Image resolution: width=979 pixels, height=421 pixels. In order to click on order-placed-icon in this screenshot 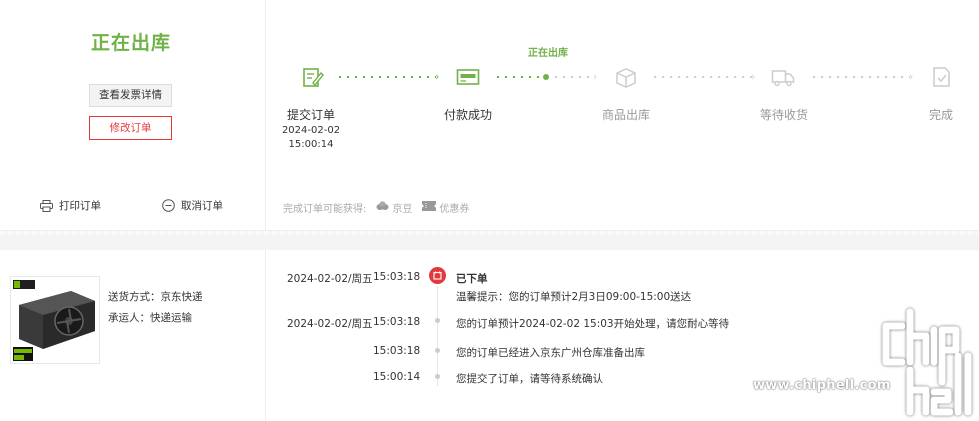, I will do `click(437, 275)`.